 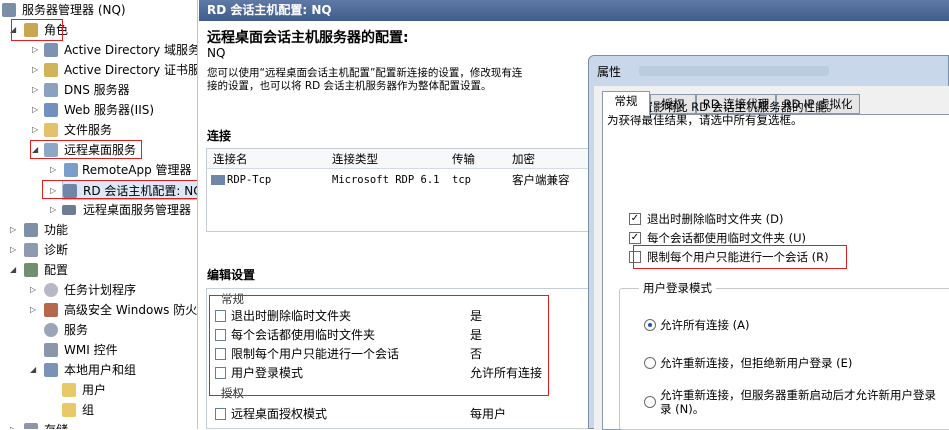 I want to click on tab-general: 常规, so click(x=626, y=103).